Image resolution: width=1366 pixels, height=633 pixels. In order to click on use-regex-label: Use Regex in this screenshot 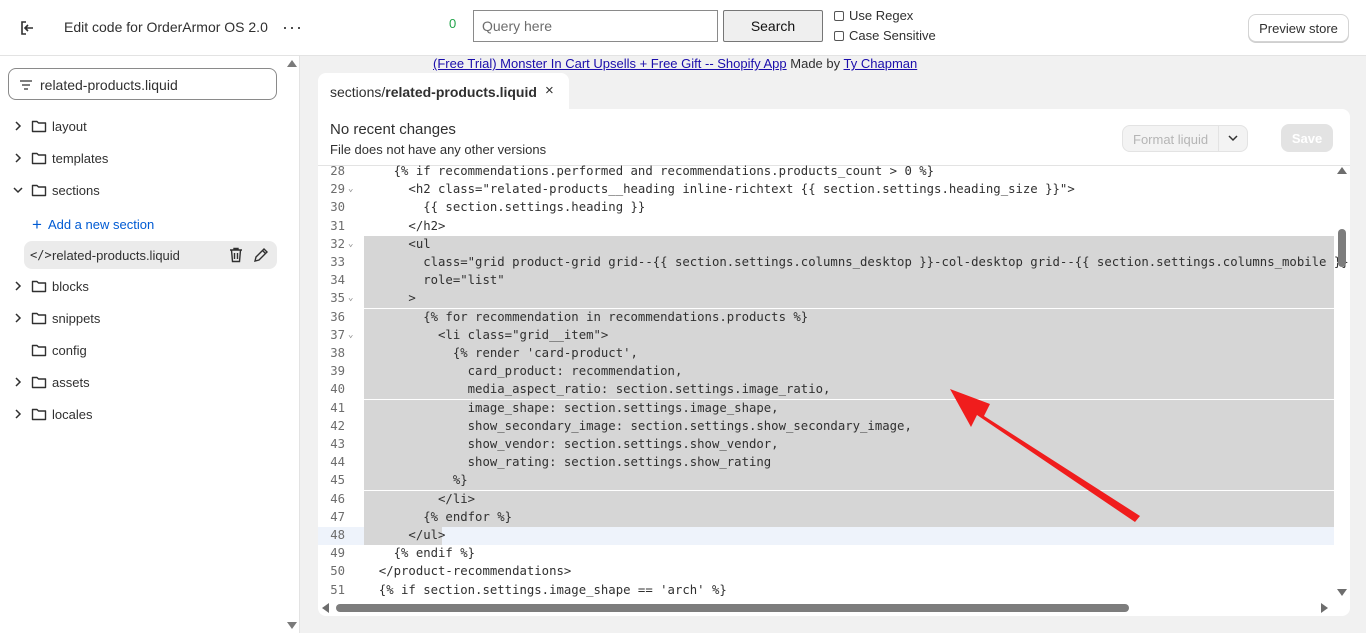, I will do `click(881, 15)`.